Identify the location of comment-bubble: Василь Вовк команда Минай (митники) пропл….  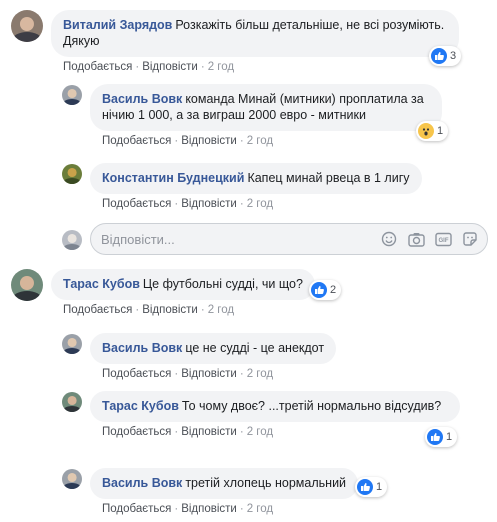
(266, 107).